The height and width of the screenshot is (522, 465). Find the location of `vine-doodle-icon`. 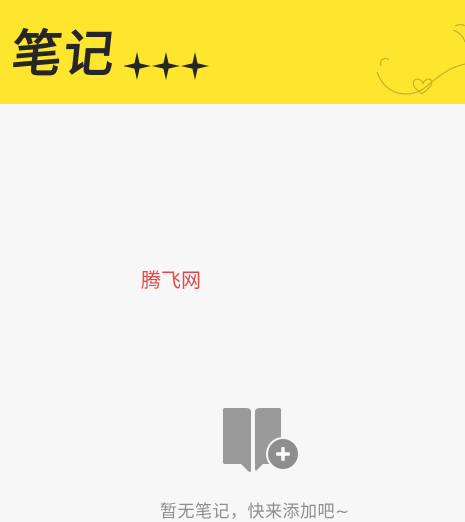

vine-doodle-icon is located at coordinates (420, 59).